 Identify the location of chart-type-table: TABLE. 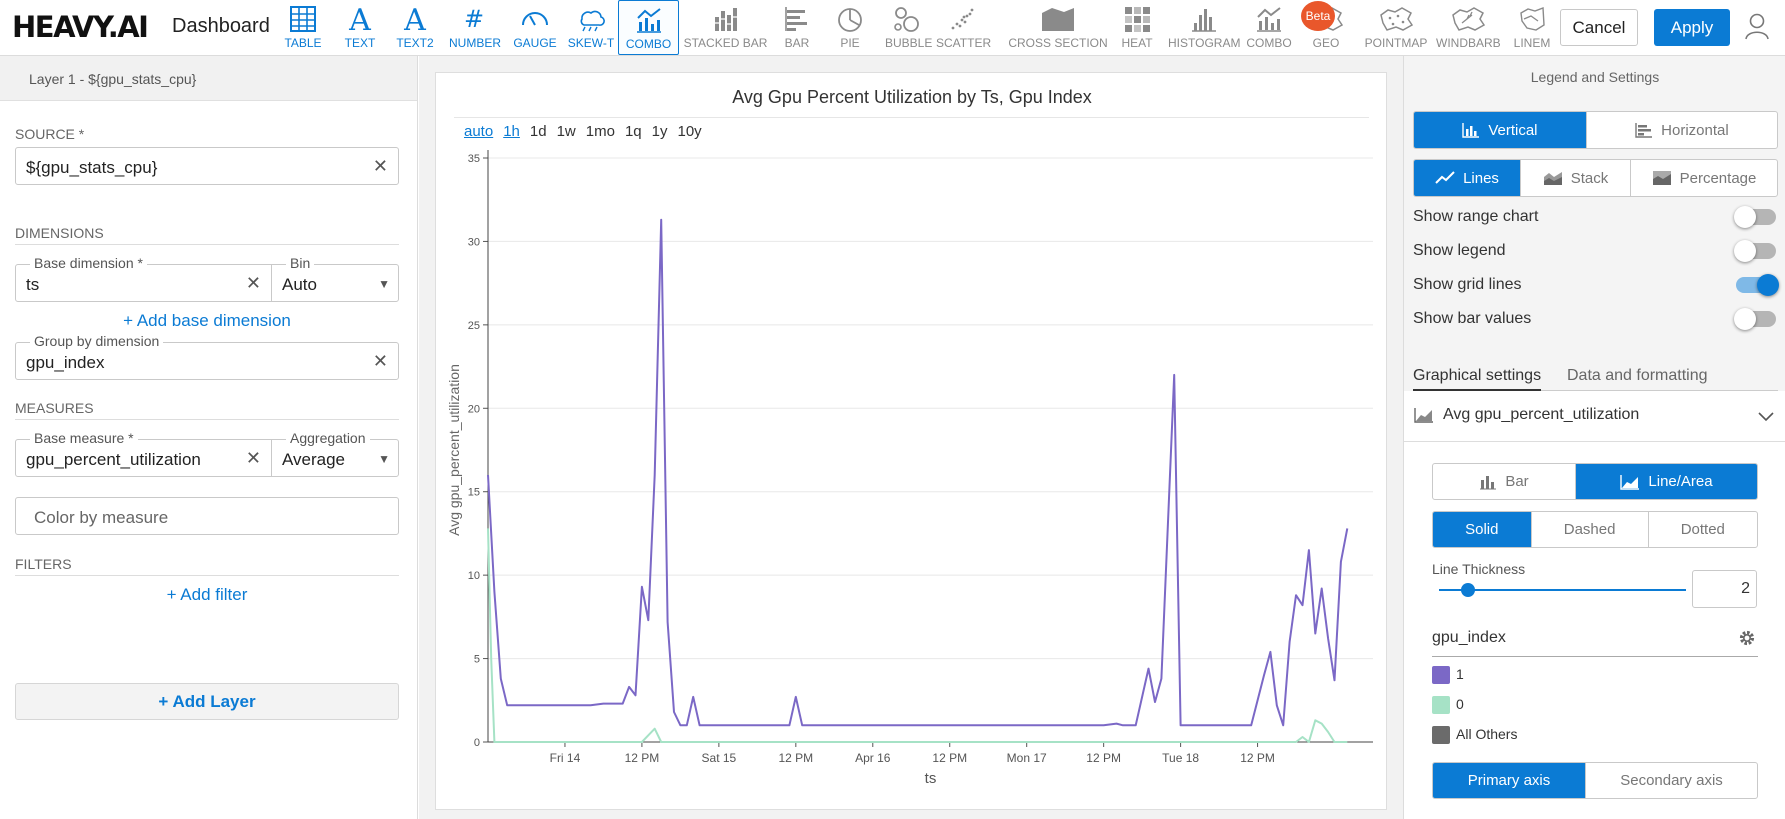
(303, 27).